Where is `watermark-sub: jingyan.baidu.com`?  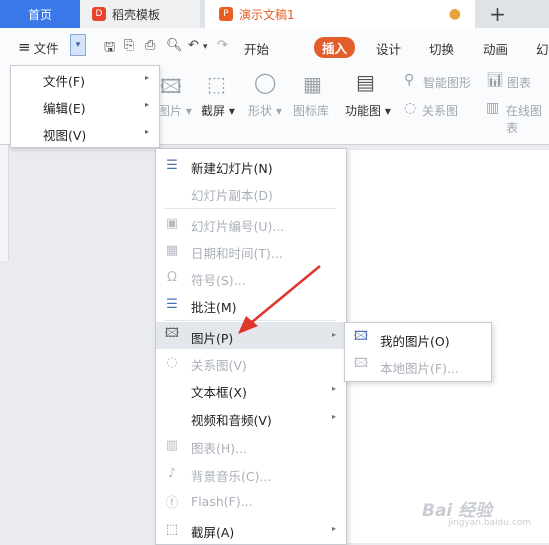 watermark-sub: jingyan.baidu.com is located at coordinates (490, 523).